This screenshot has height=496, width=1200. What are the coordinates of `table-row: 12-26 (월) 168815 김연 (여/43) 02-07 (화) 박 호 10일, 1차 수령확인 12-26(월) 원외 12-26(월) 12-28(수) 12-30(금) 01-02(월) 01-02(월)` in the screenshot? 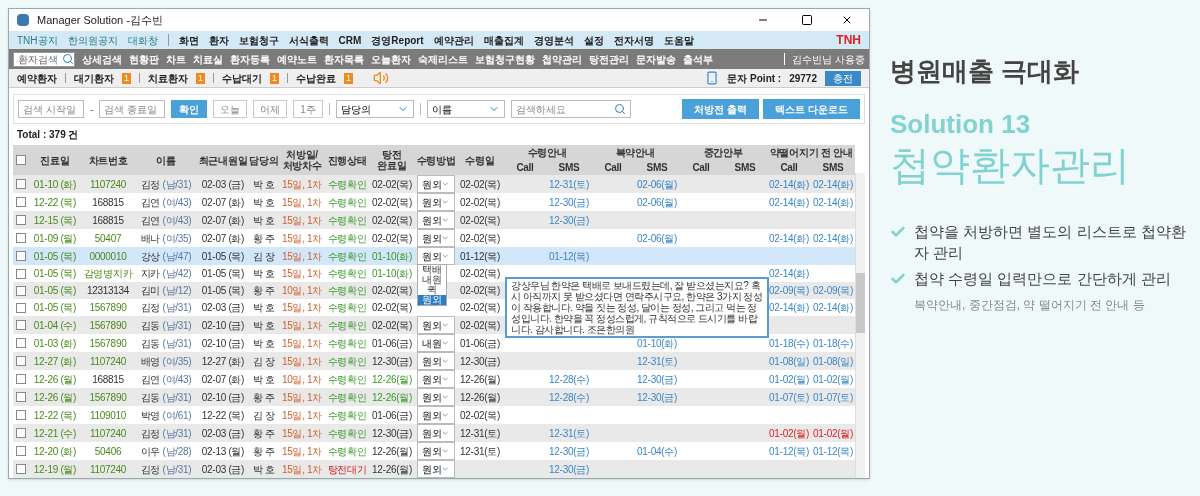 It's located at (434, 379).